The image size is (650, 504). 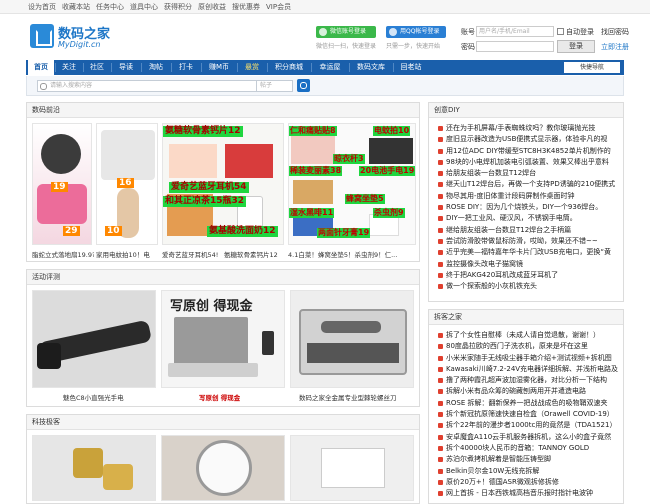 What do you see at coordinates (352, 468) in the screenshot?
I see `gadget-image` at bounding box center [352, 468].